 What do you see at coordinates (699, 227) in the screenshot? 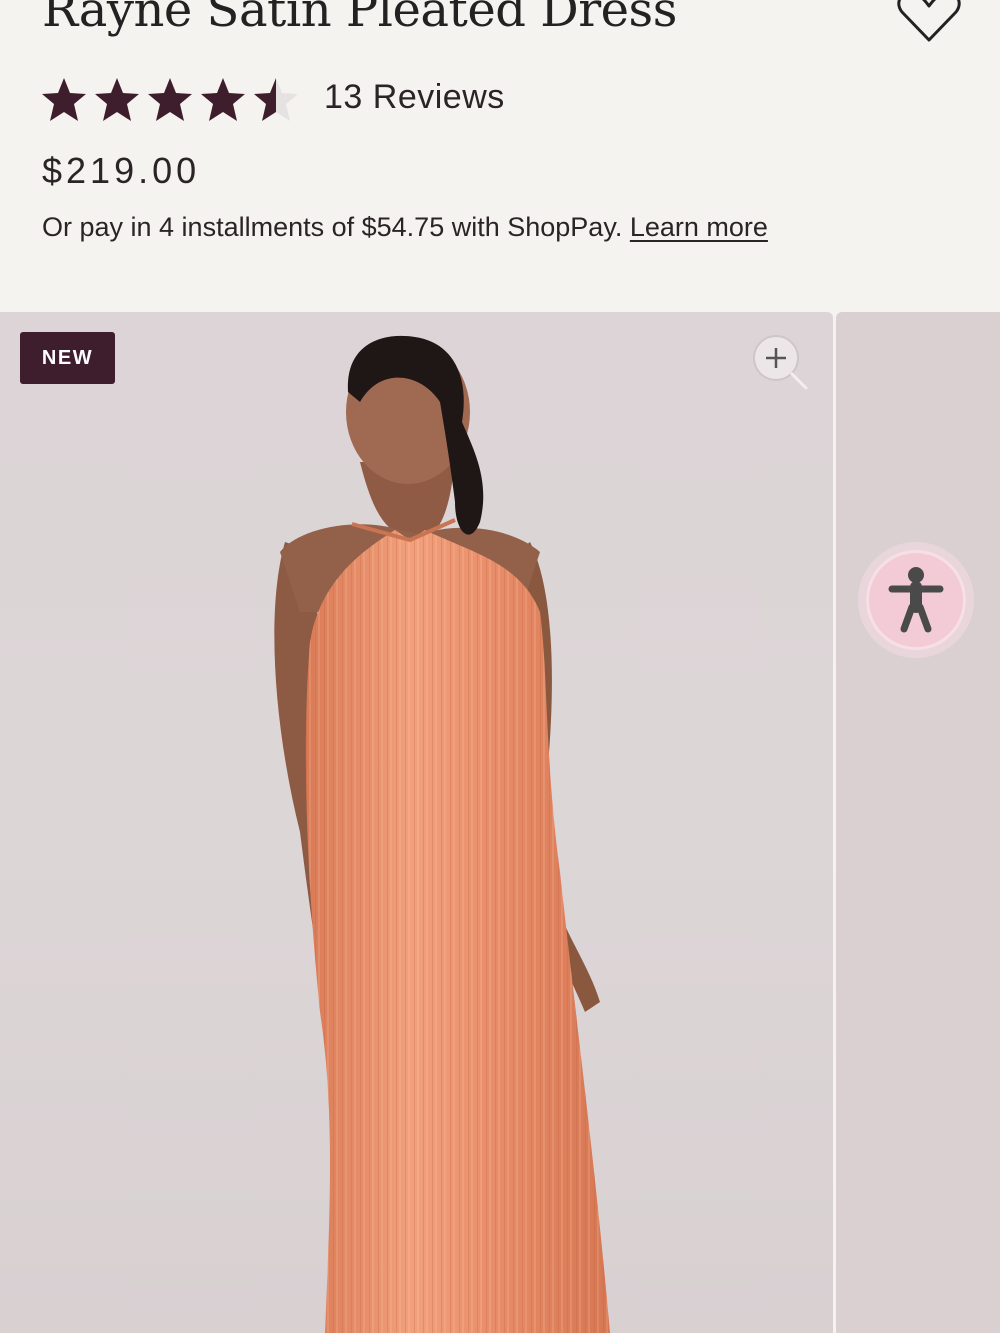
I see `learn-more-link: Learn more` at bounding box center [699, 227].